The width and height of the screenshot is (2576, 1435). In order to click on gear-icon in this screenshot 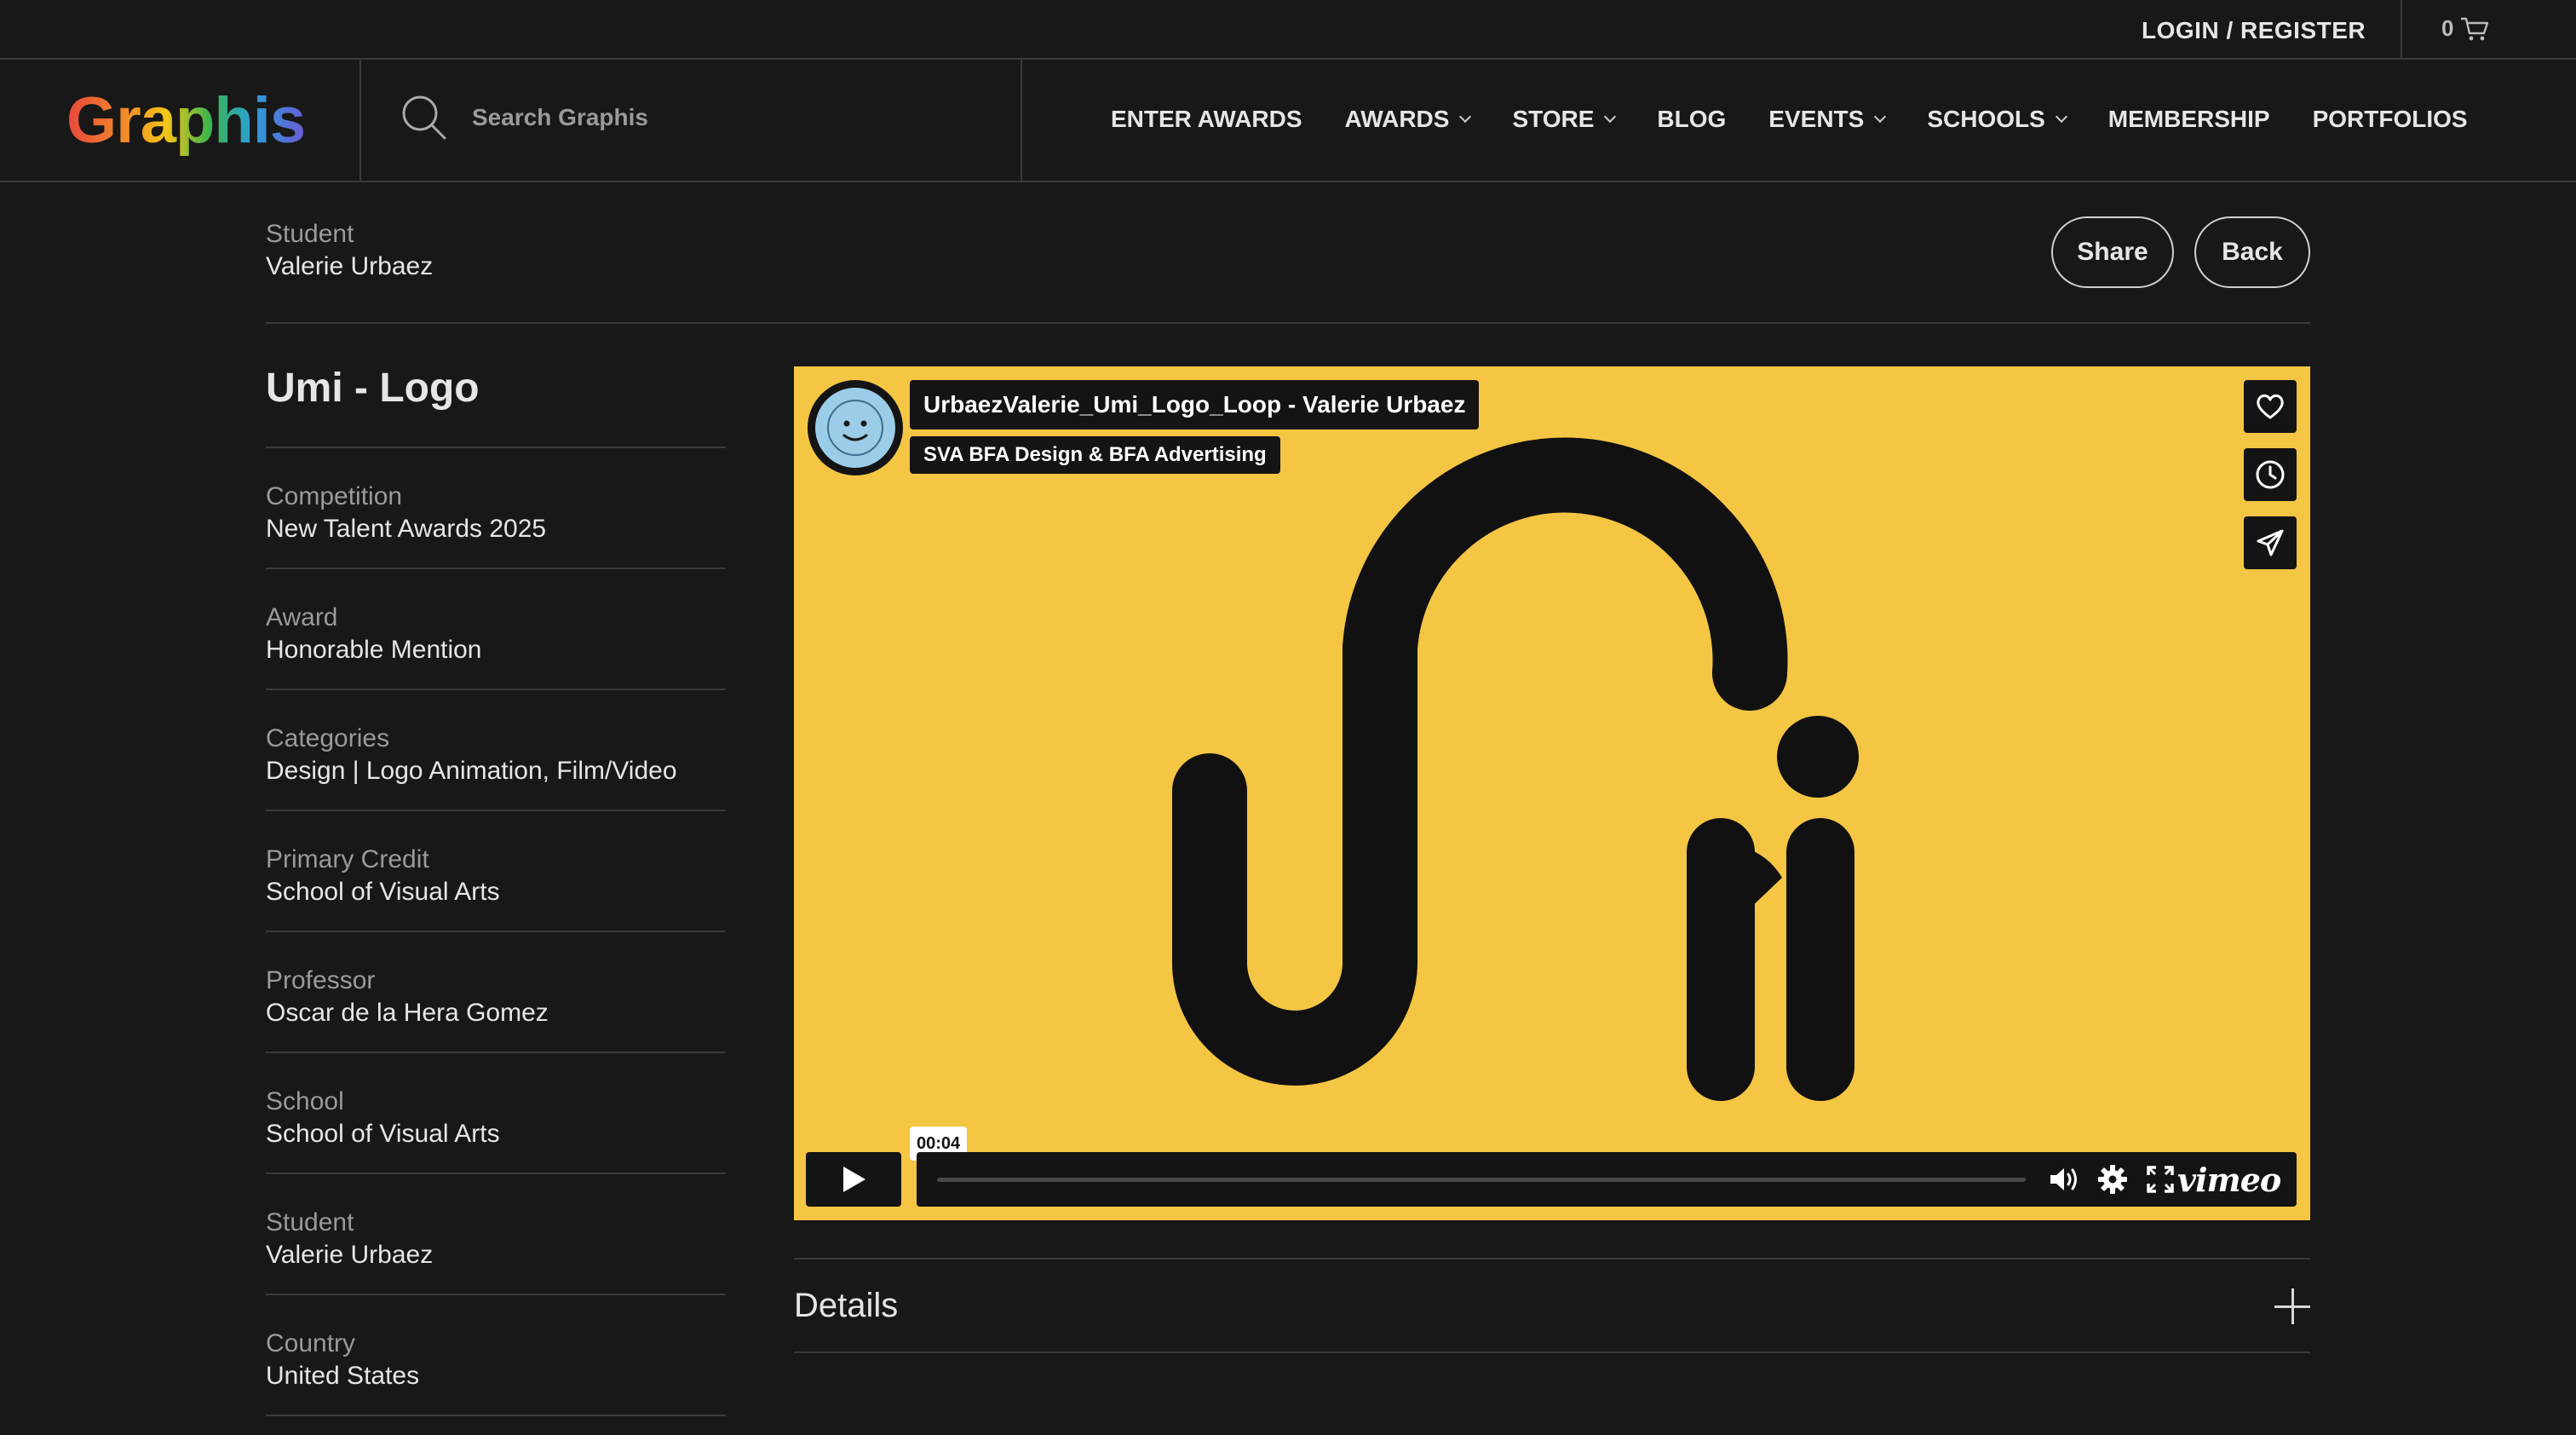, I will do `click(2113, 1179)`.